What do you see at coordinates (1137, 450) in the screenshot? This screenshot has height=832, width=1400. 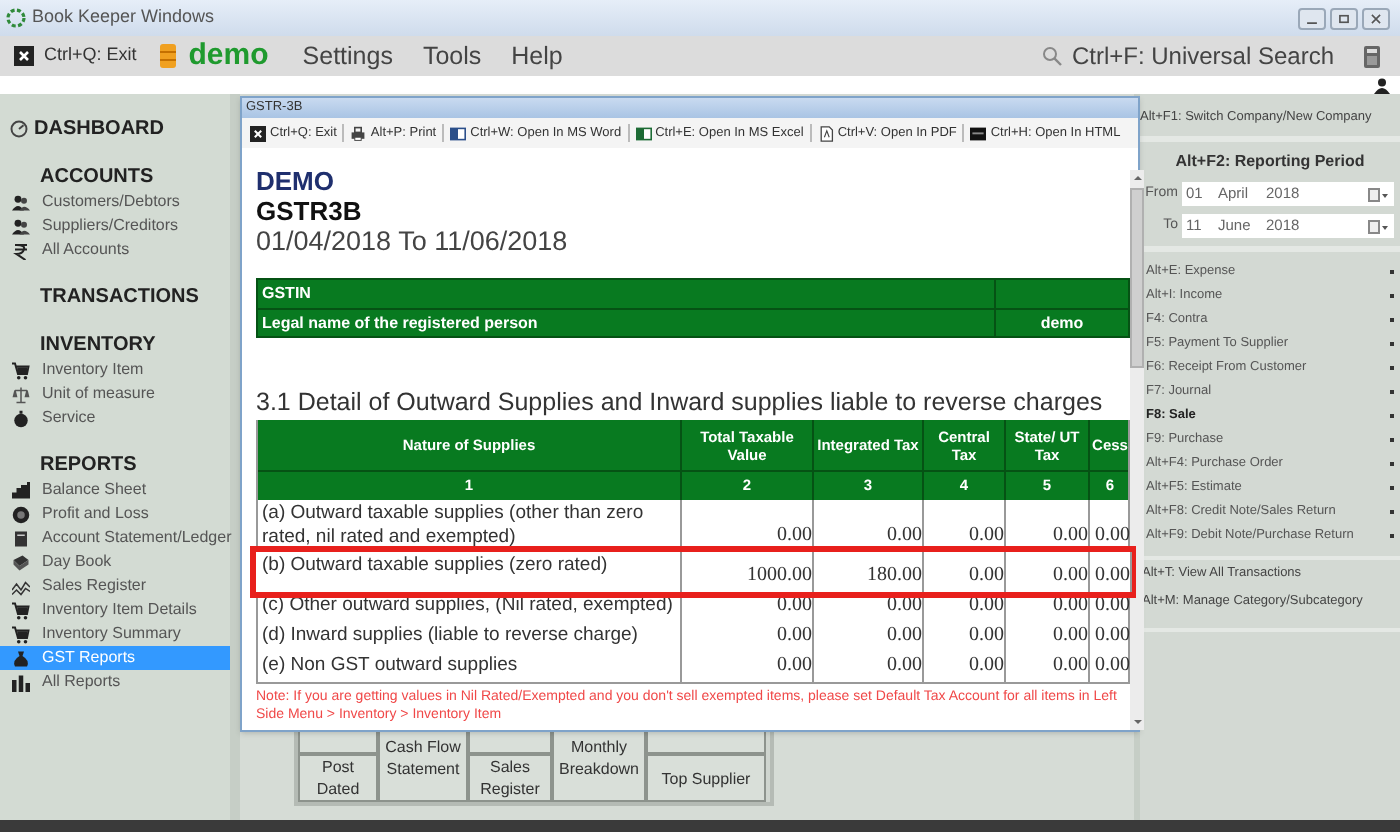 I see `scrollbar` at bounding box center [1137, 450].